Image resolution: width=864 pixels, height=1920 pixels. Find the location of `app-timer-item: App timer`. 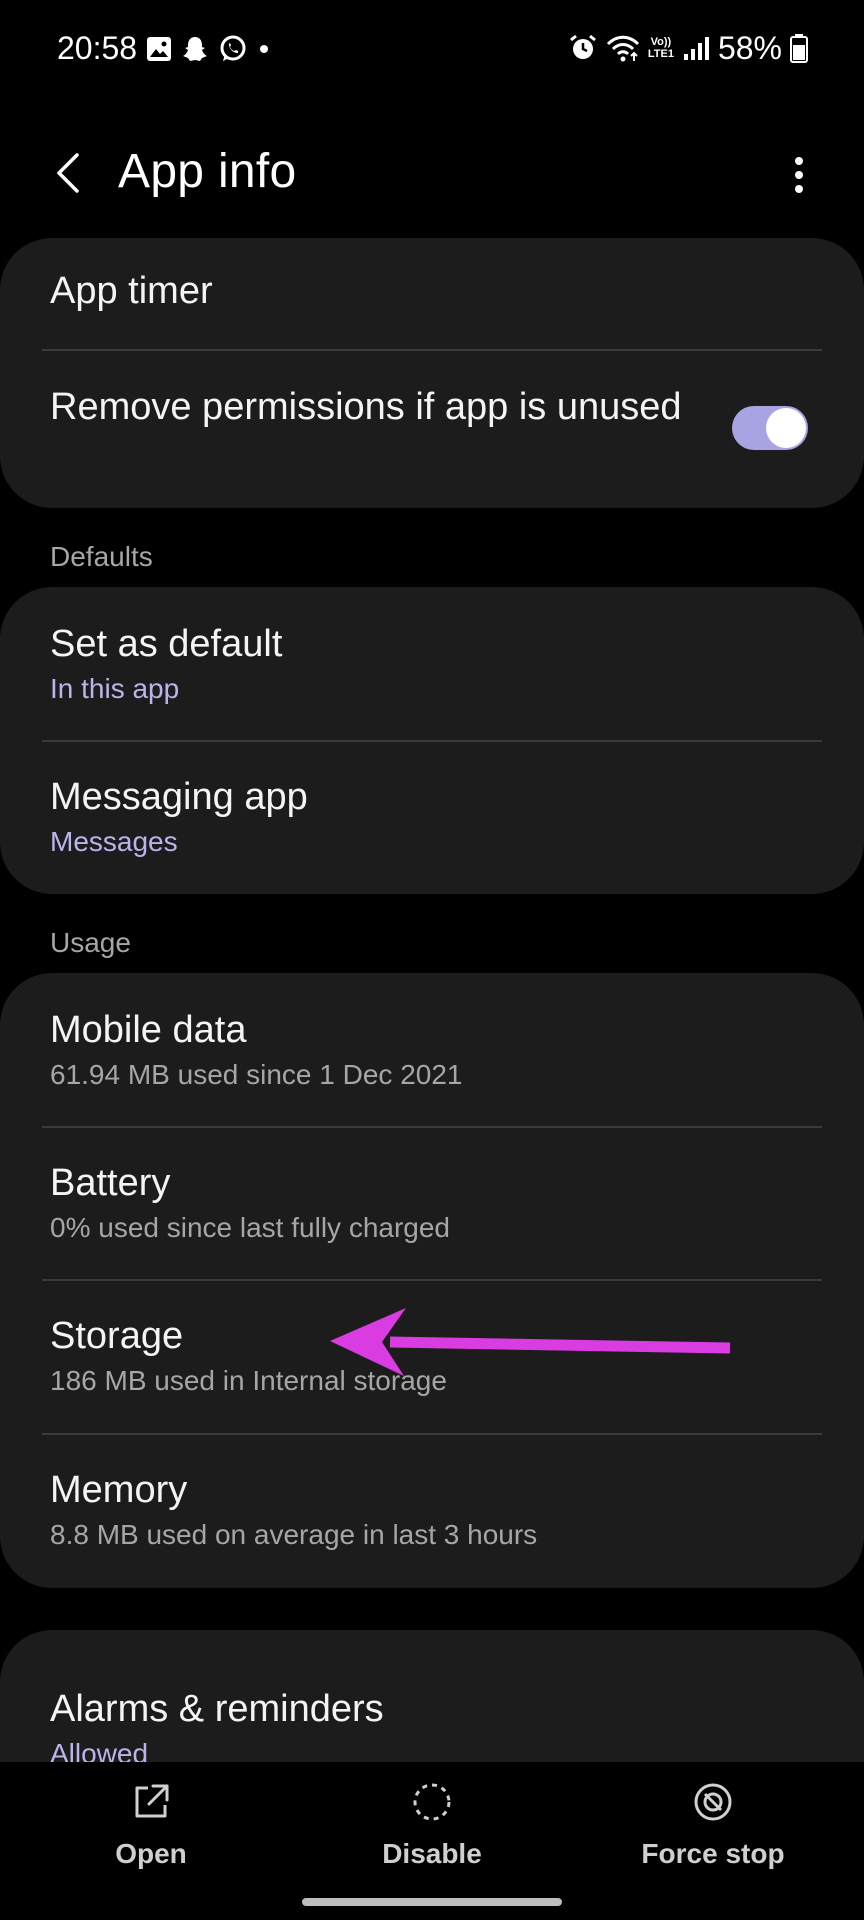

app-timer-item: App timer is located at coordinates (432, 291).